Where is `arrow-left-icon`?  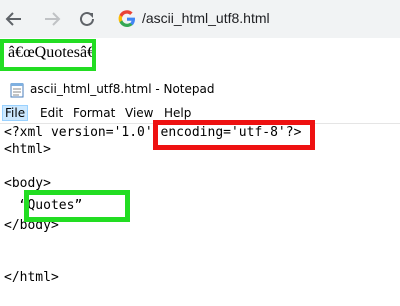 arrow-left-icon is located at coordinates (13, 19).